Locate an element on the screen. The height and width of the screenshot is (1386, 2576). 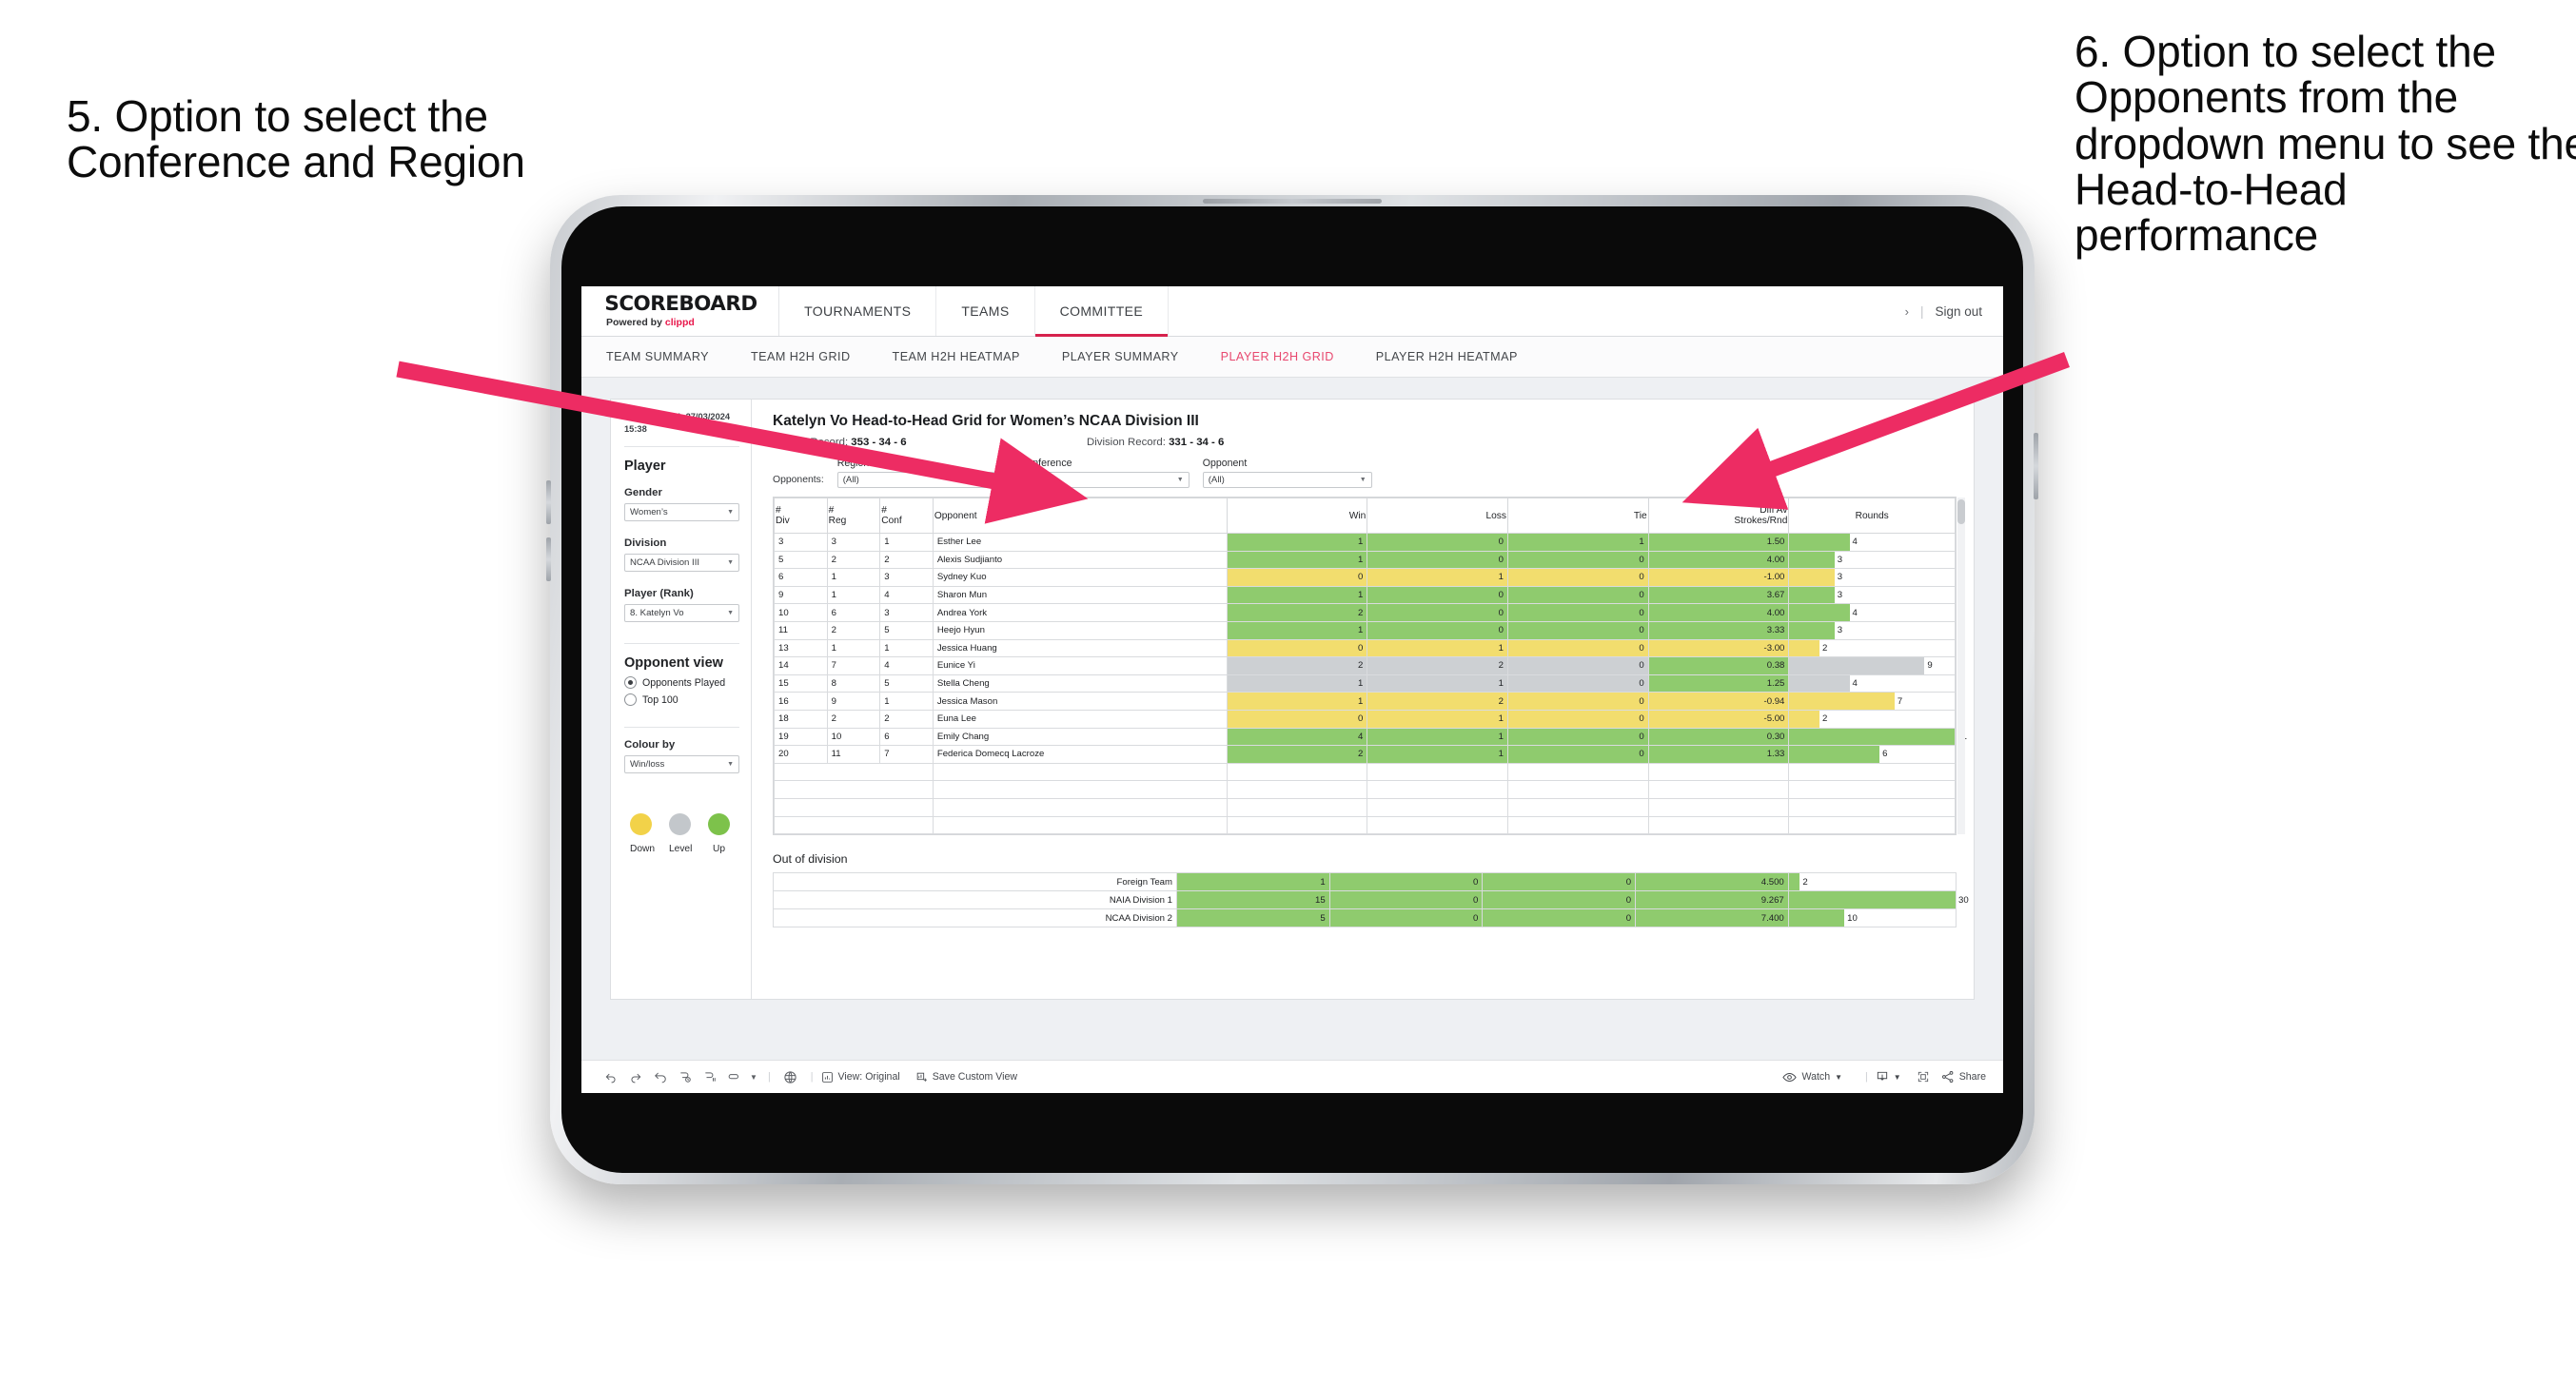
th-rounds: Rounds is located at coordinates (1872, 516).